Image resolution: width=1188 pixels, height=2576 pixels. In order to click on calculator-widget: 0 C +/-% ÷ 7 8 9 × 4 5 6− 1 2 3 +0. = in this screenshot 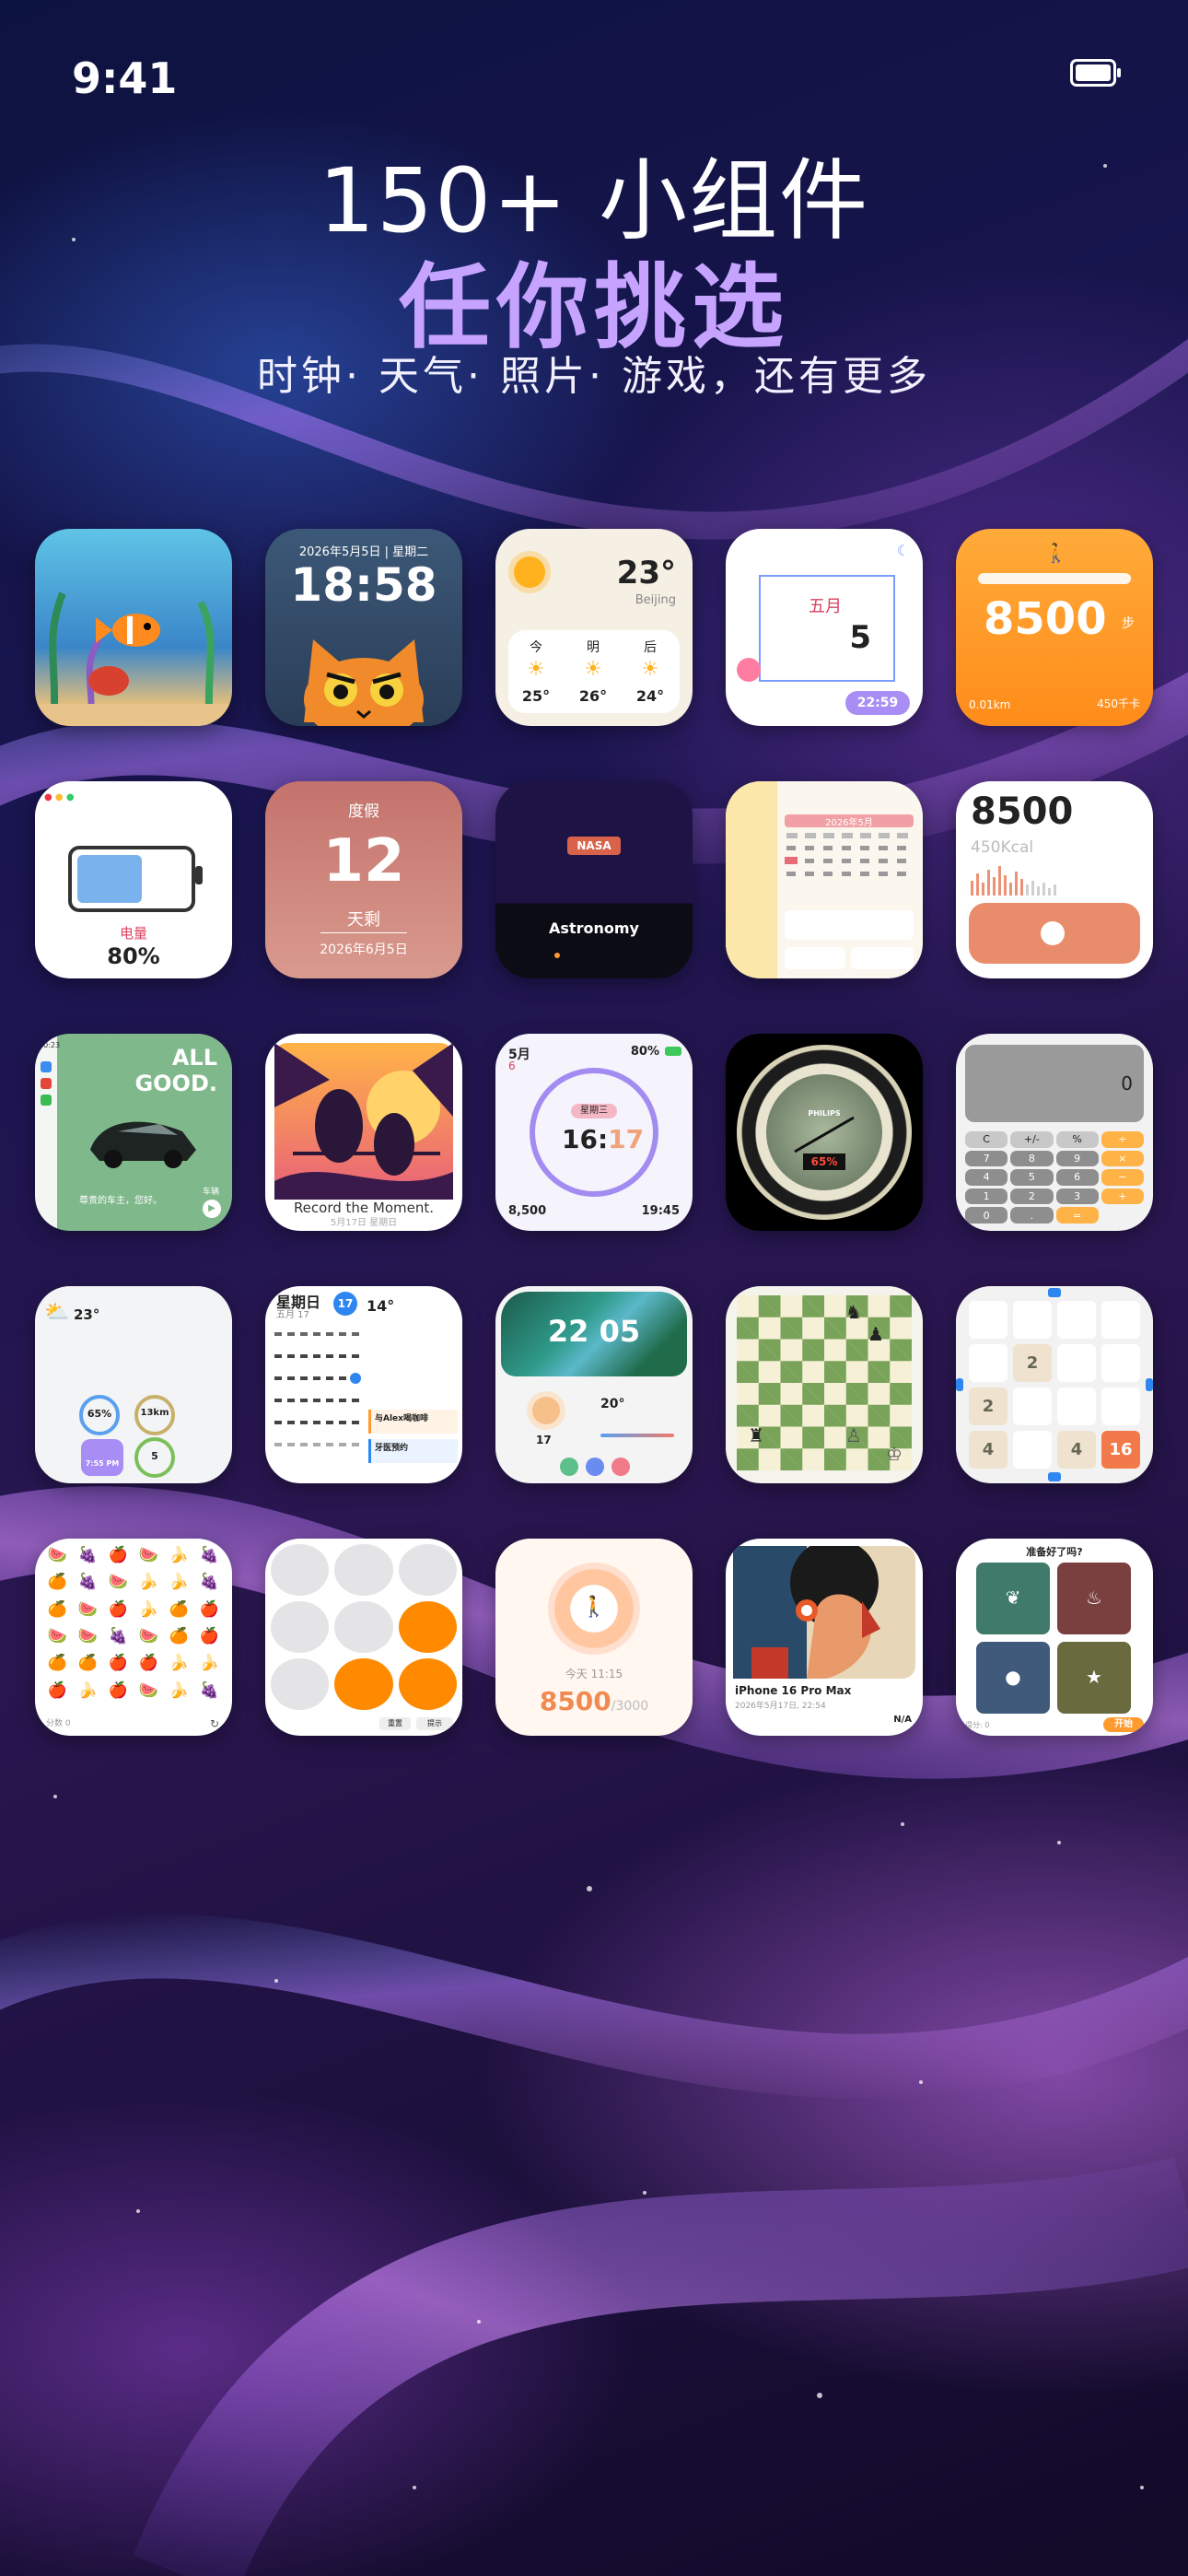, I will do `click(1054, 1132)`.